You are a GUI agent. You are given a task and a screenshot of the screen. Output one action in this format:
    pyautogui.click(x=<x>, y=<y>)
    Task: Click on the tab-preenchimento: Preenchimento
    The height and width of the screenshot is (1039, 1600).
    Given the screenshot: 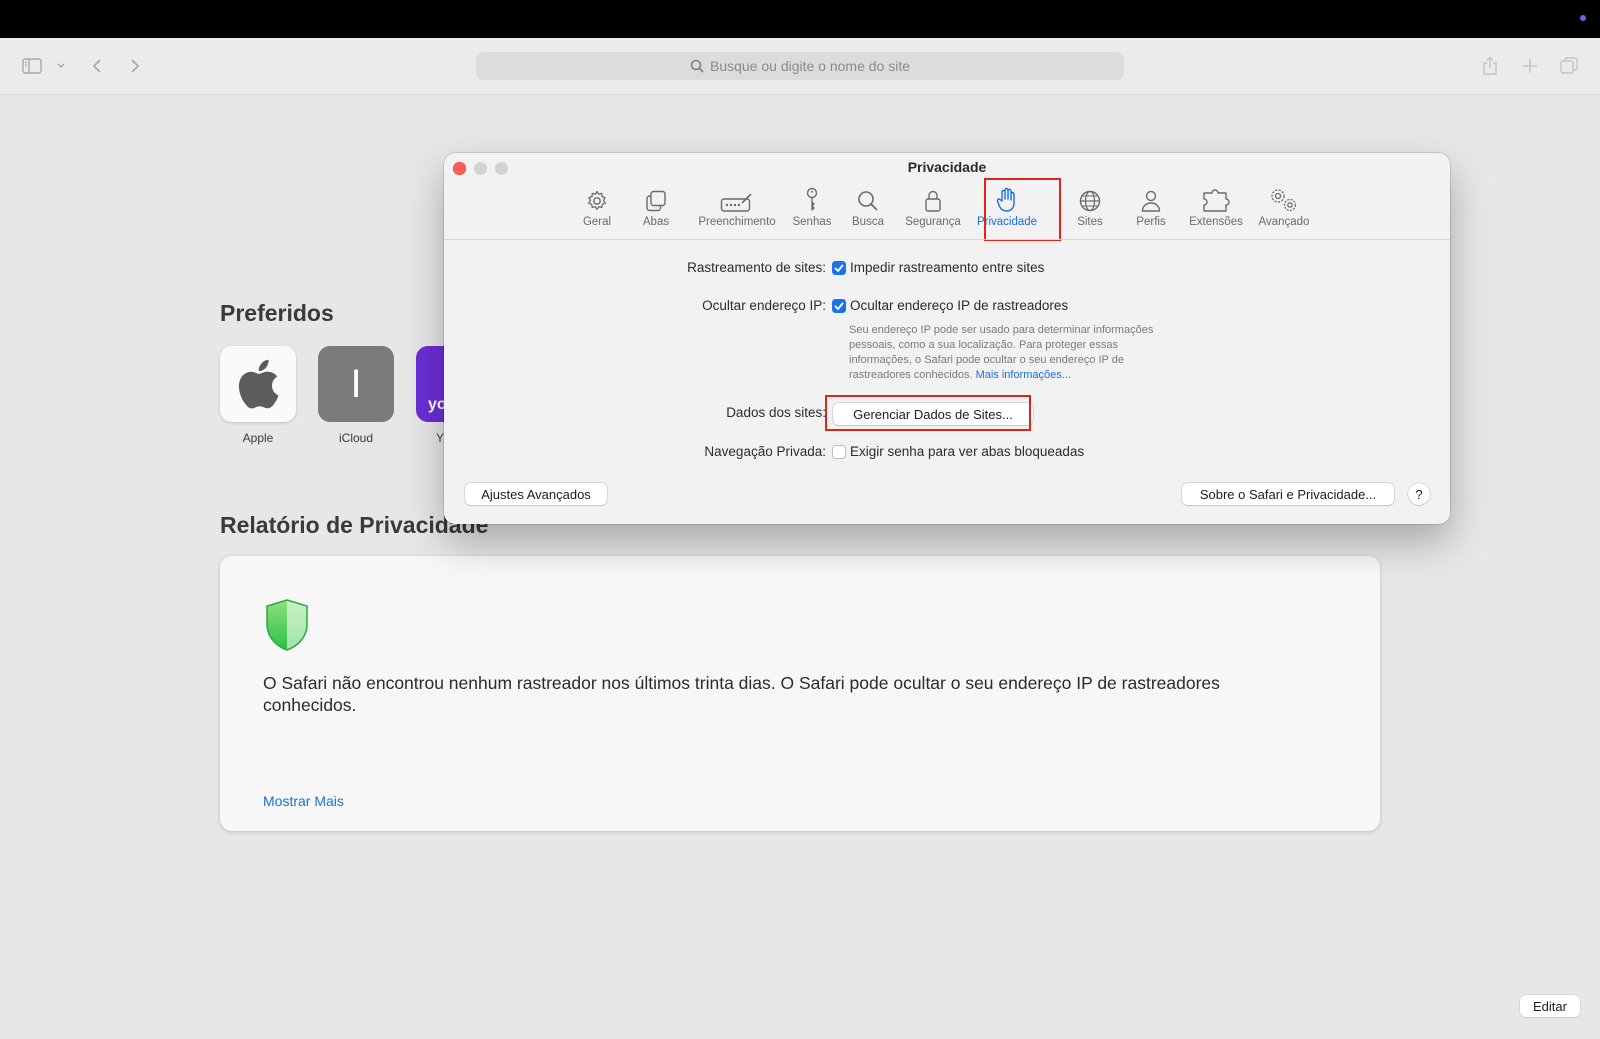 What is the action you would take?
    pyautogui.click(x=737, y=213)
    